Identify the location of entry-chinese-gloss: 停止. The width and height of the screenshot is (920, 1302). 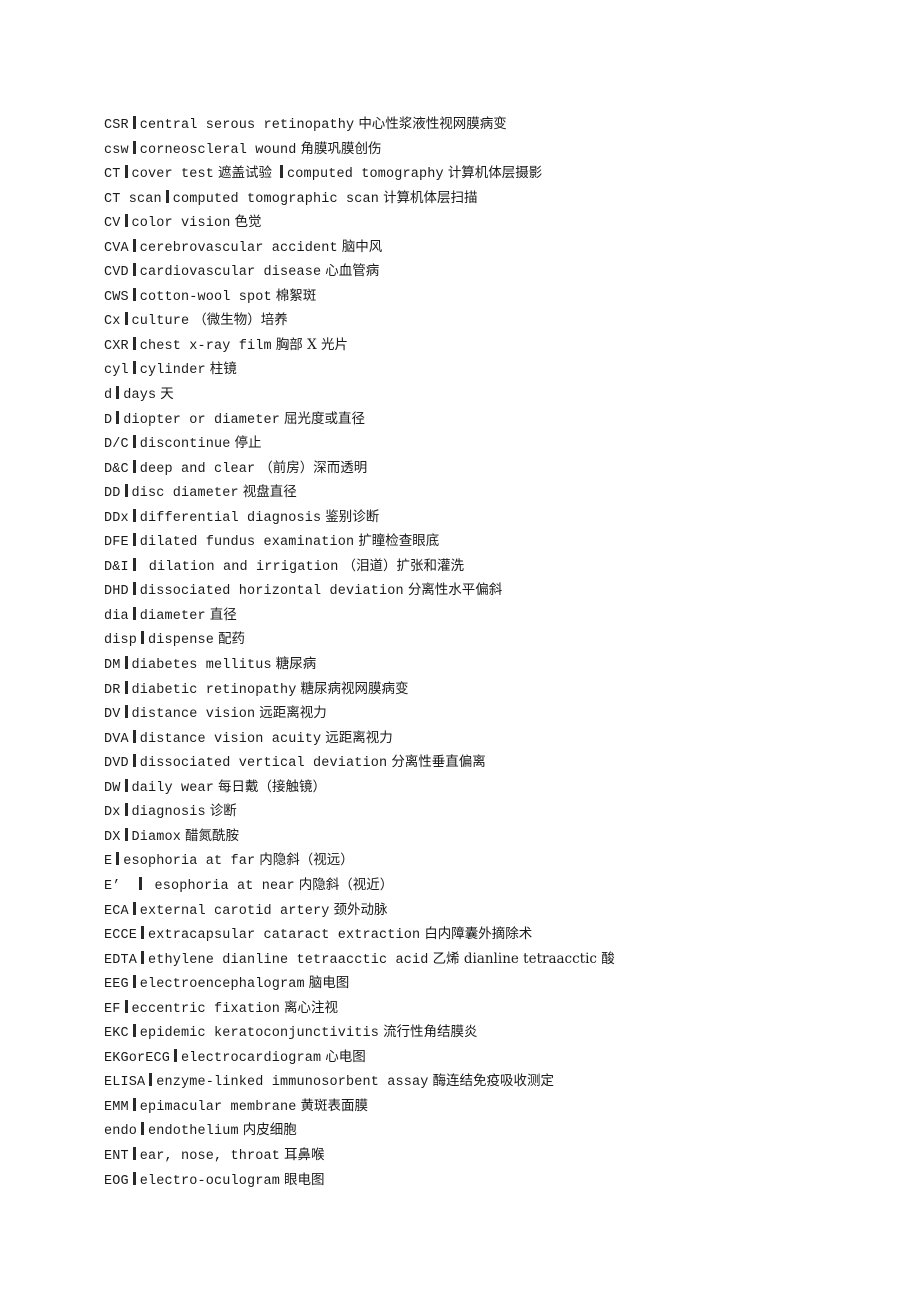
(248, 443).